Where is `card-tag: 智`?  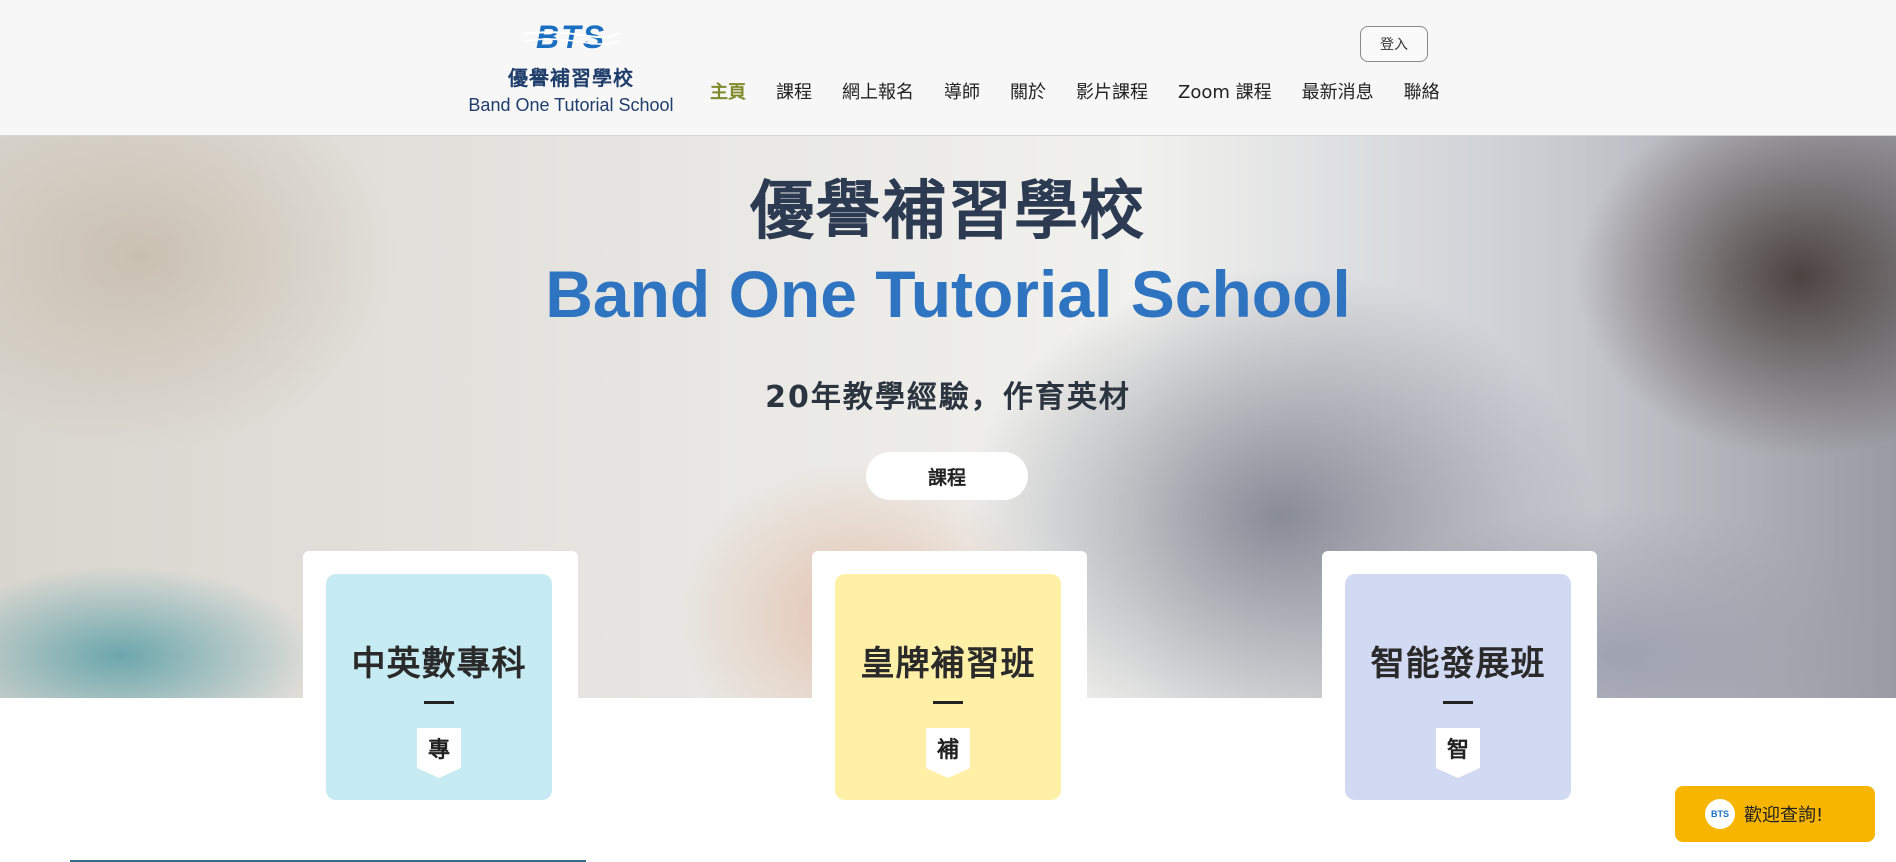 card-tag: 智 is located at coordinates (1458, 753).